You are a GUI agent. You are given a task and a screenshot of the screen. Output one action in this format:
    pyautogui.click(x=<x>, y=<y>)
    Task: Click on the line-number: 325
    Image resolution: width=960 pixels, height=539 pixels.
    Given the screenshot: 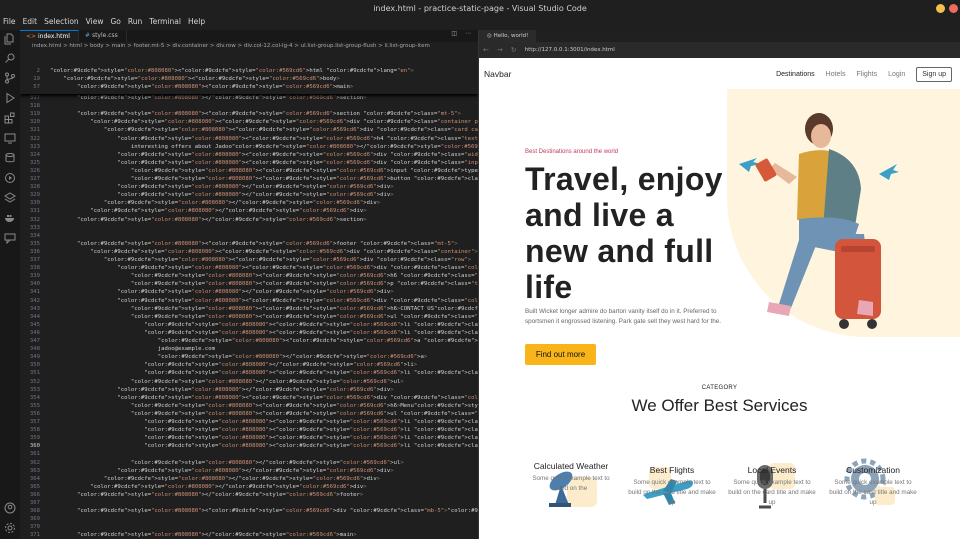 What is the action you would take?
    pyautogui.click(x=34, y=162)
    